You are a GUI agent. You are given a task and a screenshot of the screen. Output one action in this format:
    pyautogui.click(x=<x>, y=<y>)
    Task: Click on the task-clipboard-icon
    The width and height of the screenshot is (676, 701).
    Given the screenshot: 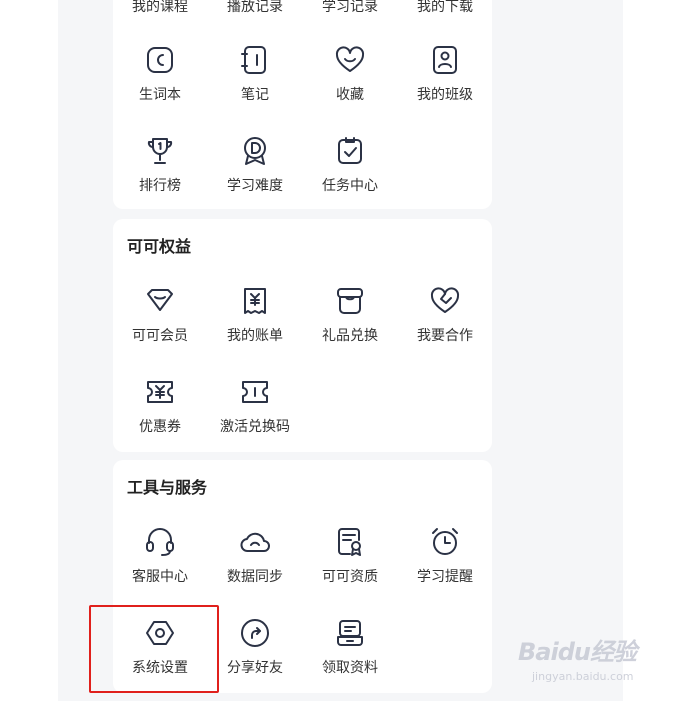 What is the action you would take?
    pyautogui.click(x=350, y=151)
    